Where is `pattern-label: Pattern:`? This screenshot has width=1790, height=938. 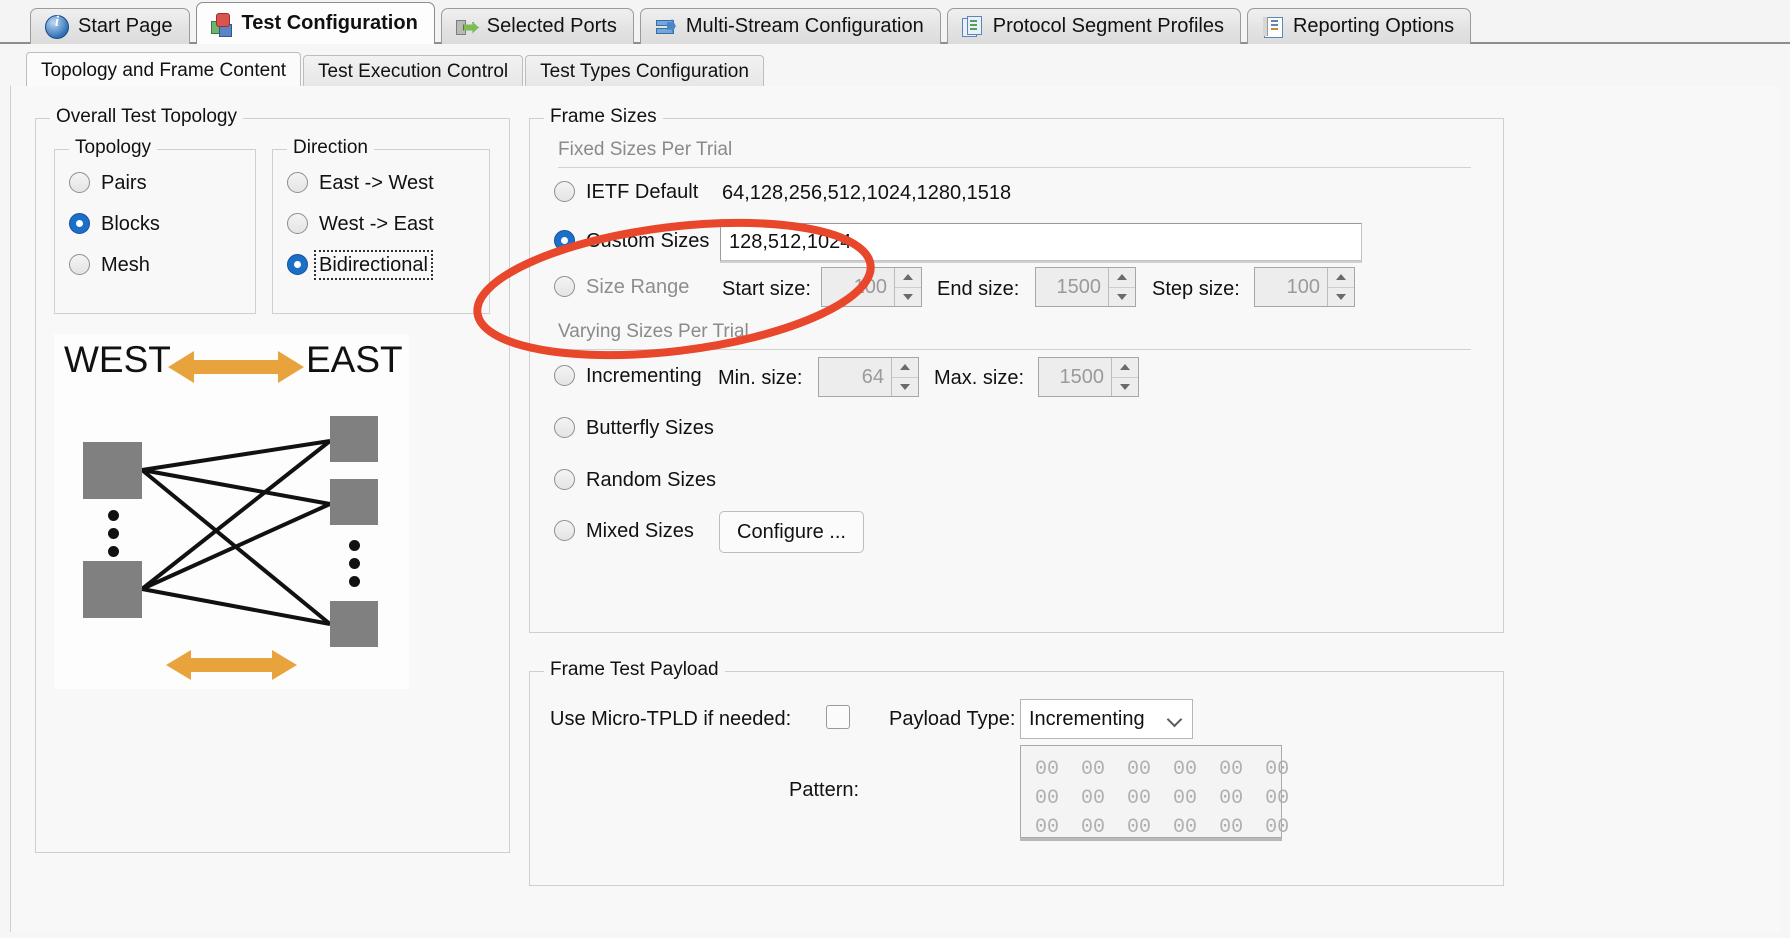 pattern-label: Pattern: is located at coordinates (824, 790).